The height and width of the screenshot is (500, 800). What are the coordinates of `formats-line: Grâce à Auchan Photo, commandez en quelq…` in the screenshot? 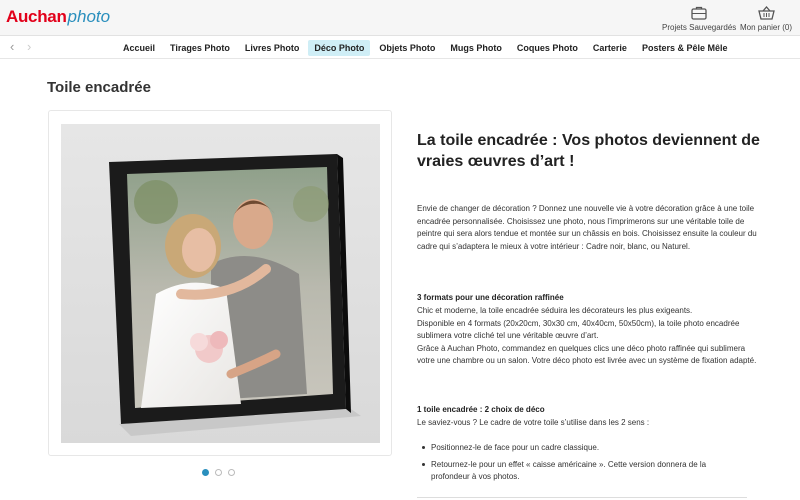 It's located at (587, 354).